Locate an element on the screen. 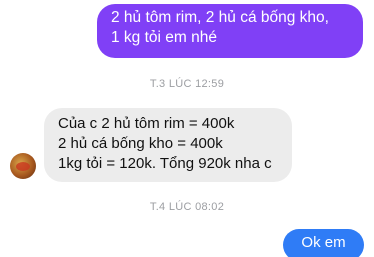  message-text-line: Của c 2 hủ tôm rim = 400k is located at coordinates (146, 123).